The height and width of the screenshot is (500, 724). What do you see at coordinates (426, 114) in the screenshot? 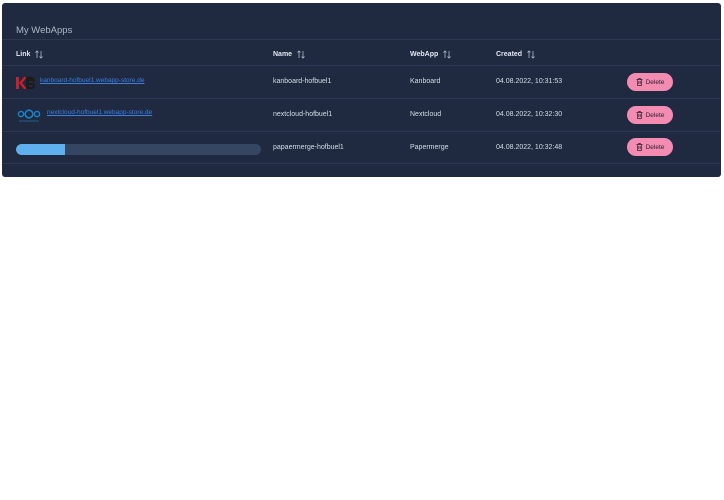
I see `webapp-type: Nextcloud` at bounding box center [426, 114].